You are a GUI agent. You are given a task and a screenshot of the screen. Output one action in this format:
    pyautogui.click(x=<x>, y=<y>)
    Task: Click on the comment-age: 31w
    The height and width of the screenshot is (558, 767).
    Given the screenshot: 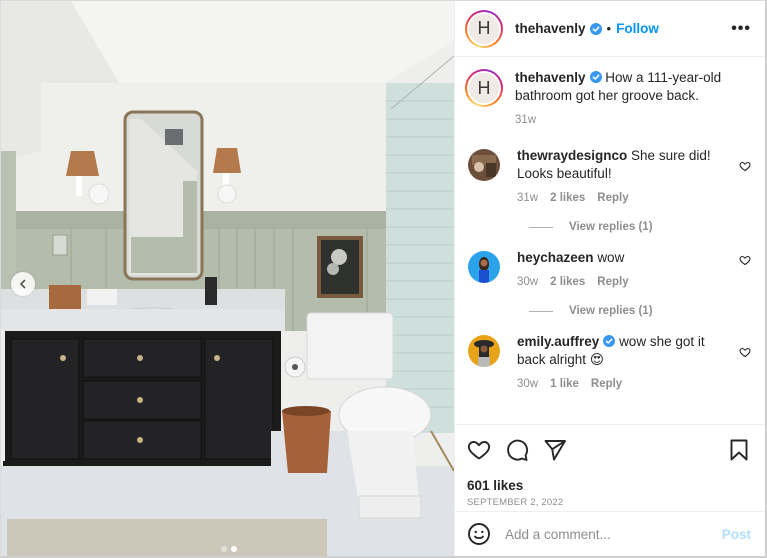 What is the action you would take?
    pyautogui.click(x=528, y=198)
    